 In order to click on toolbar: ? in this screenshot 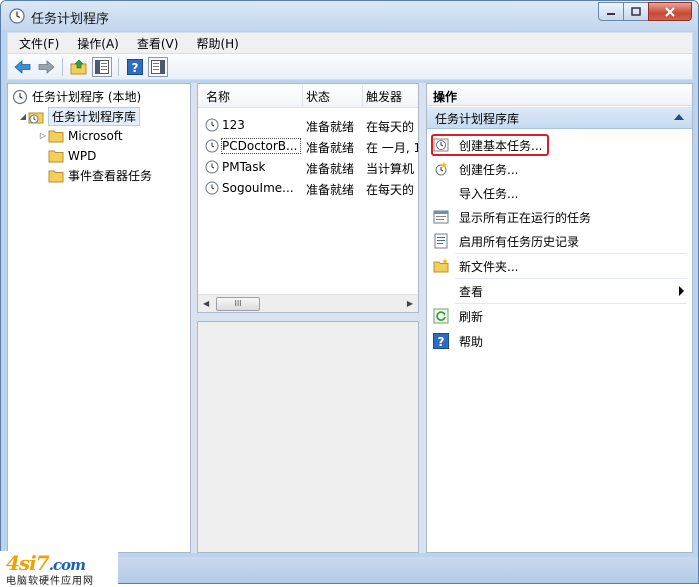, I will do `click(350, 67)`.